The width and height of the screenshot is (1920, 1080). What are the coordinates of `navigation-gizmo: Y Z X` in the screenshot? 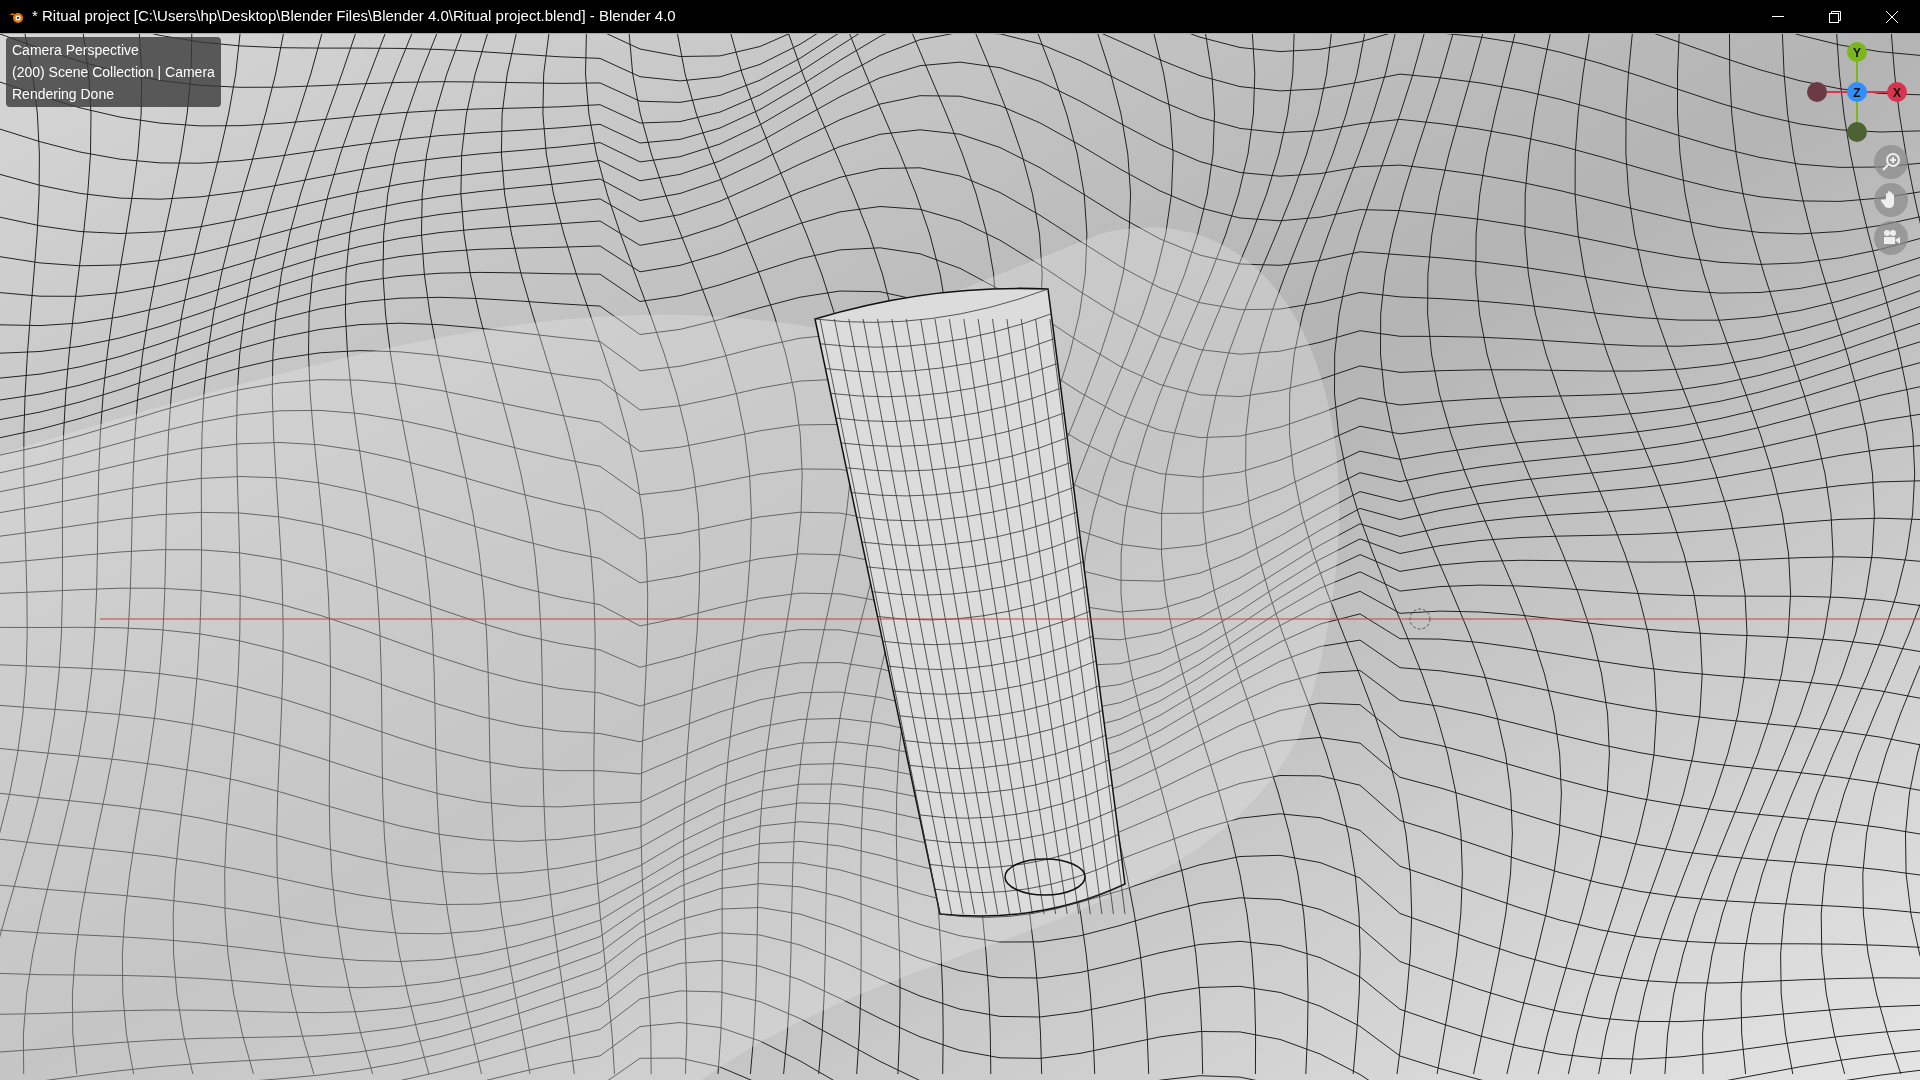 It's located at (1857, 99).